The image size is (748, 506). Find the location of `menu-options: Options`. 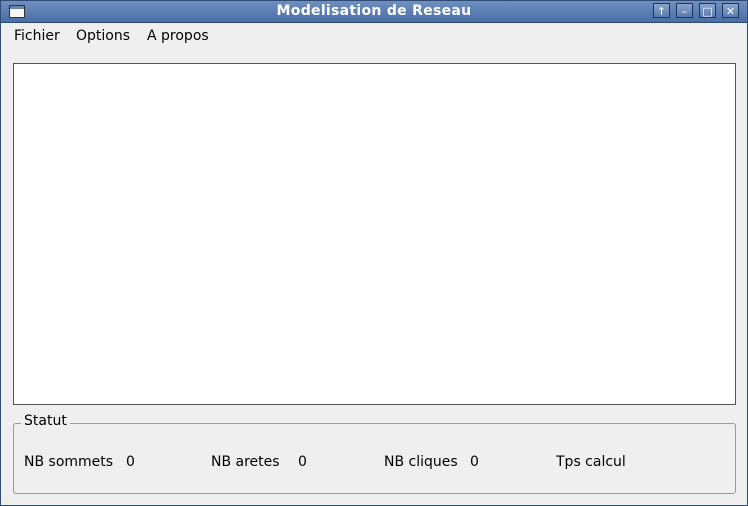

menu-options: Options is located at coordinates (103, 36).